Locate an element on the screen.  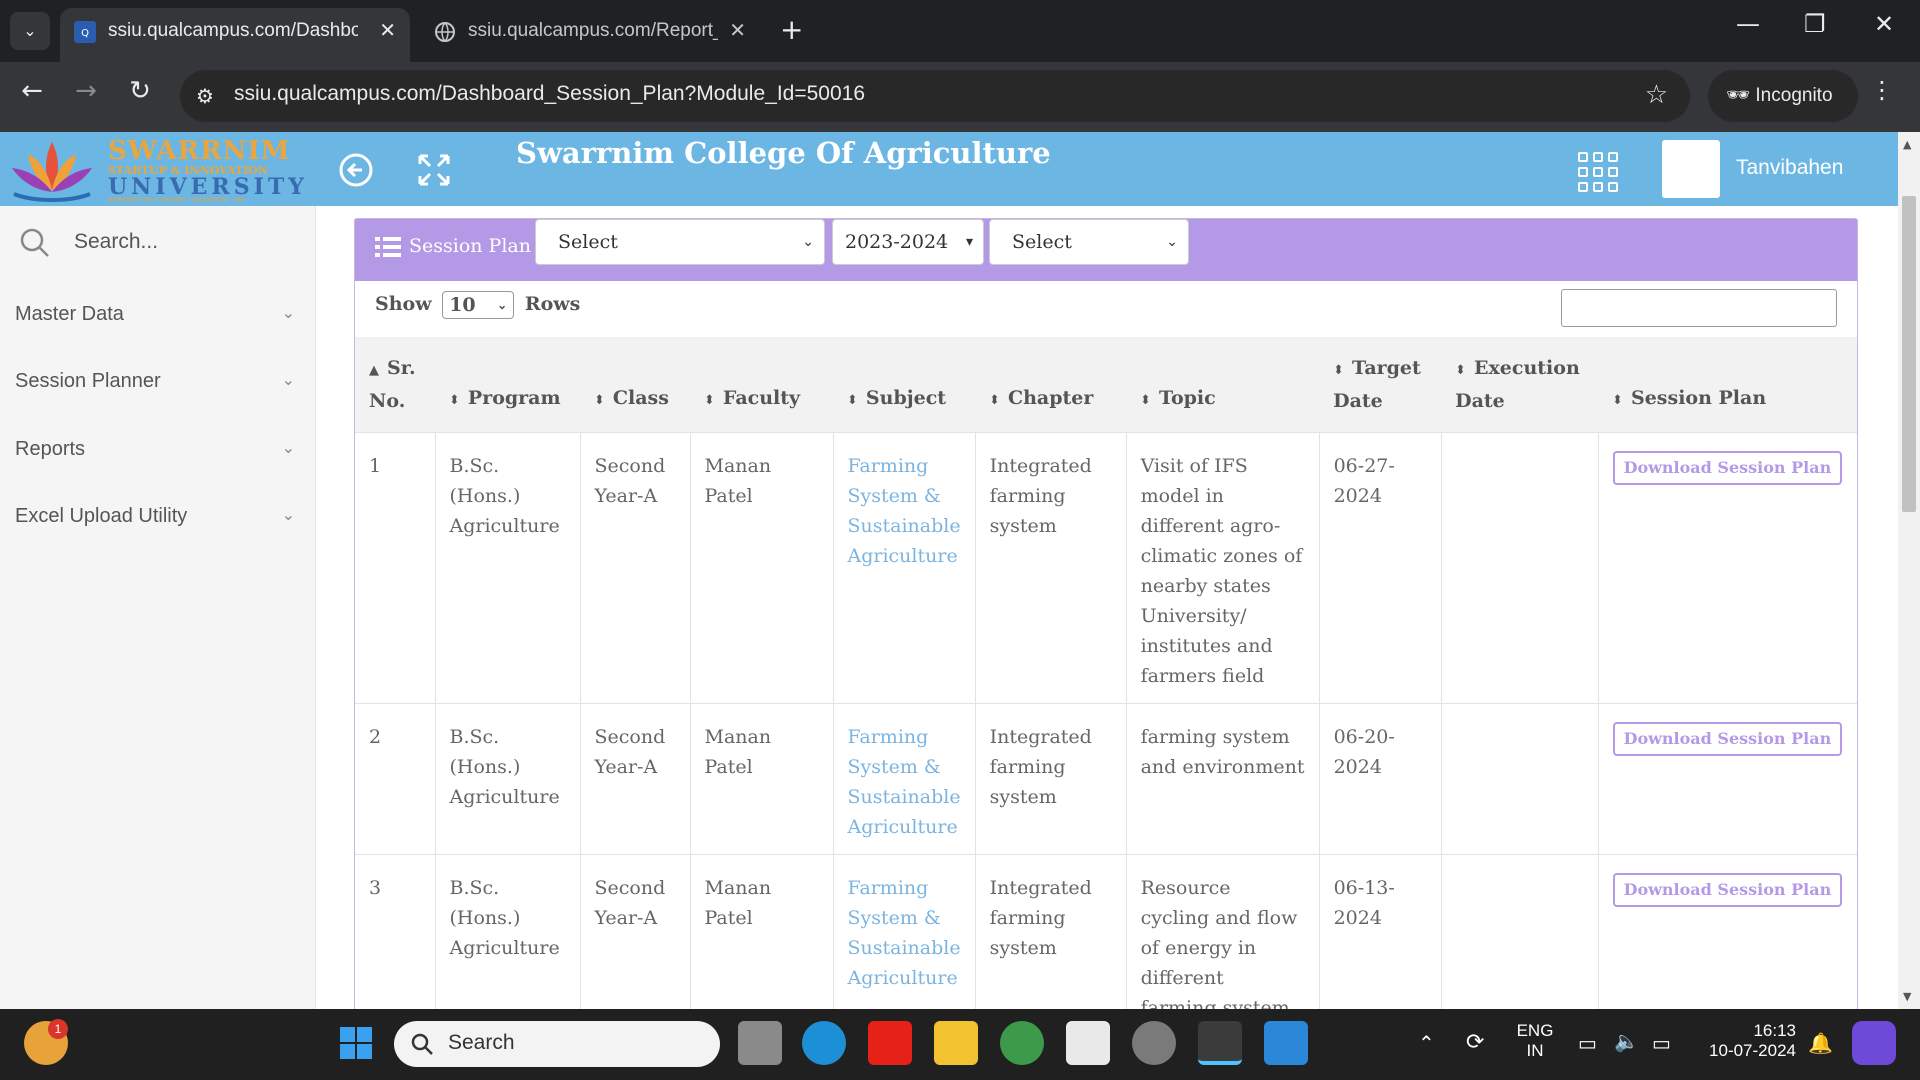
file-explorer-icon is located at coordinates (956, 1043).